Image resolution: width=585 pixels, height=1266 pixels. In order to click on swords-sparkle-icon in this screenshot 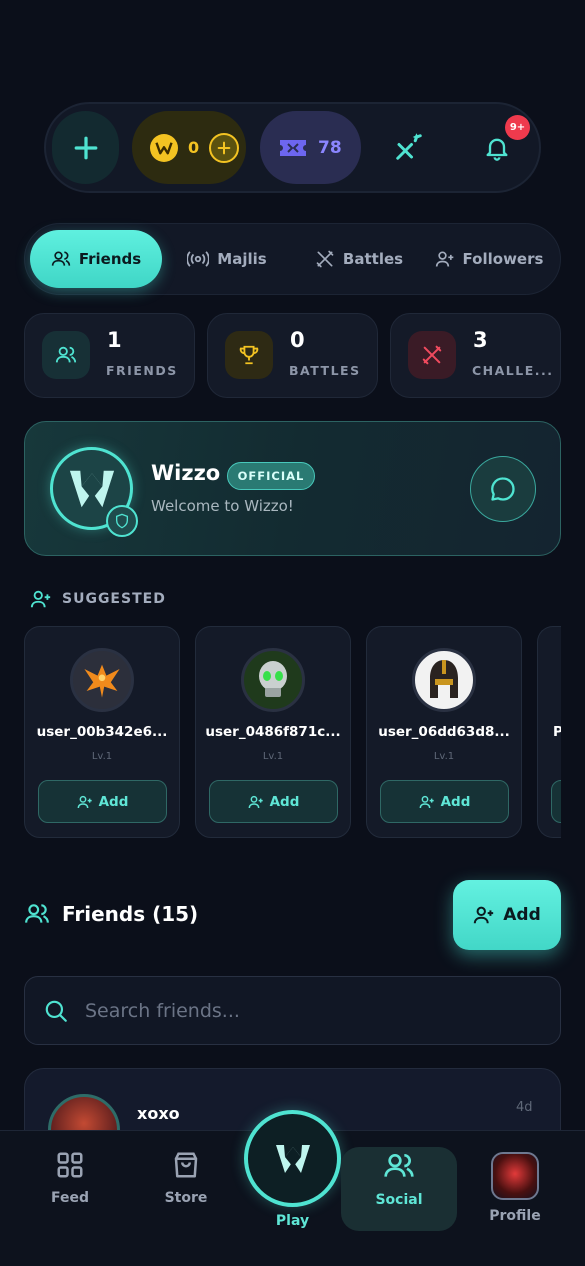, I will do `click(409, 146)`.